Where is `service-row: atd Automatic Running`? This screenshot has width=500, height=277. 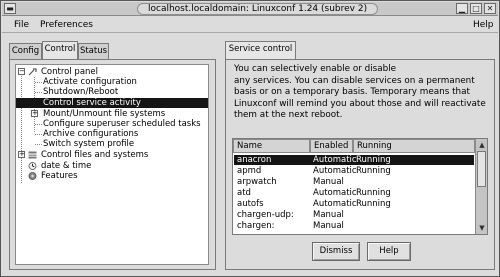
service-row: atd Automatic Running is located at coordinates (354, 193).